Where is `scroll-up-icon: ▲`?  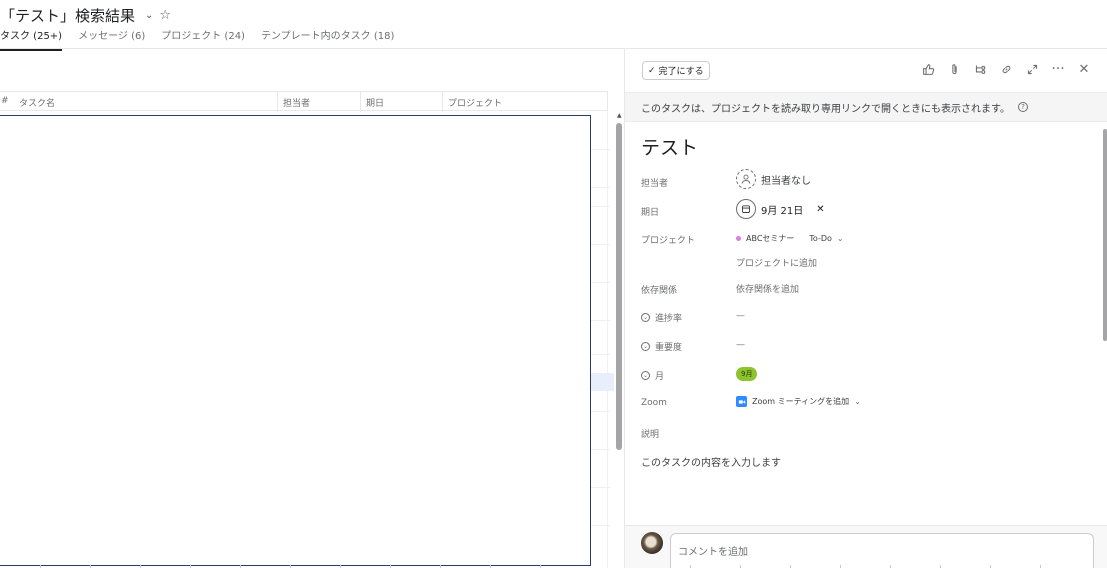 scroll-up-icon: ▲ is located at coordinates (619, 115).